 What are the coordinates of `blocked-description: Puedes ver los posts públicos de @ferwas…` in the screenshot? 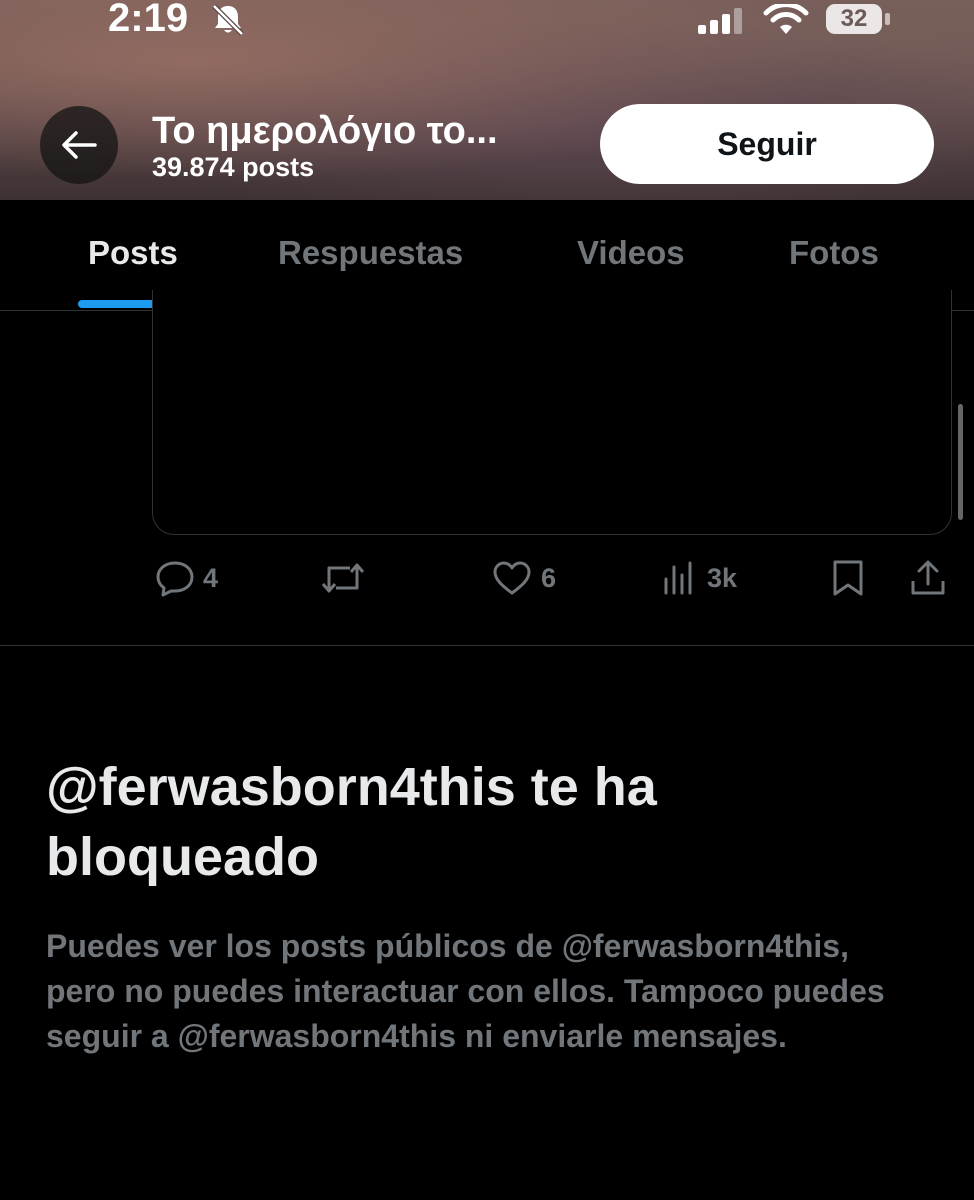 It's located at (465, 991).